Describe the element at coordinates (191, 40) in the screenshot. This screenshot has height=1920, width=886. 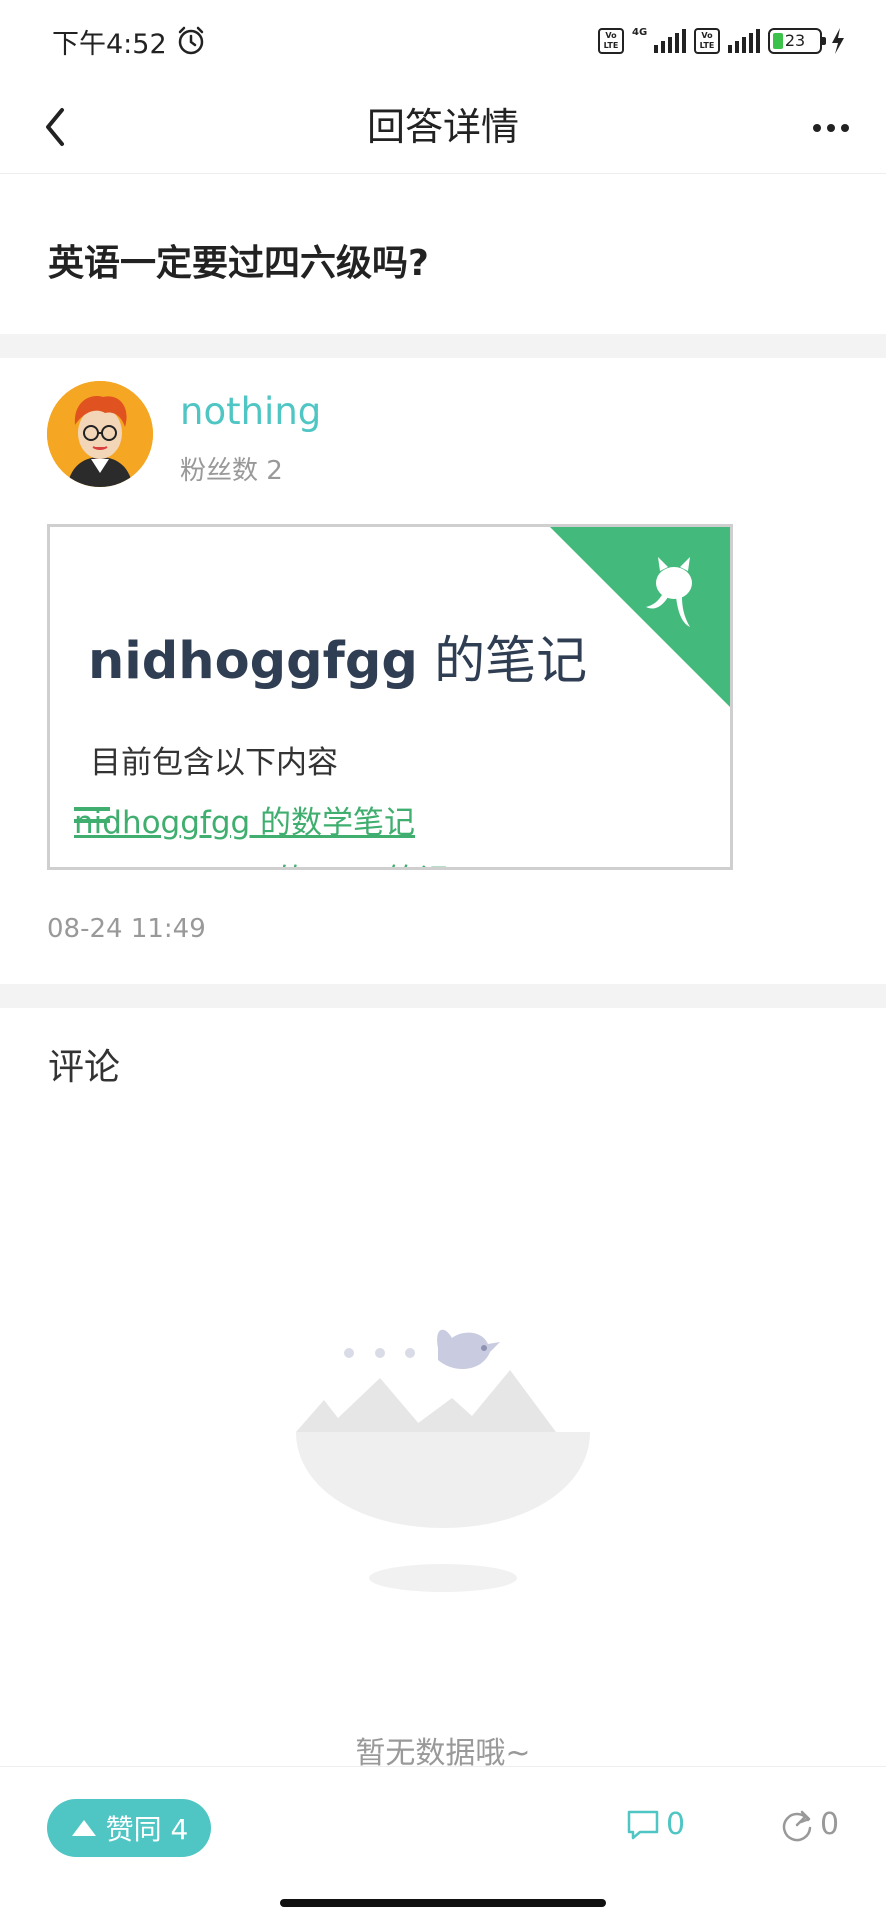
I see `alarm-icon` at that location.